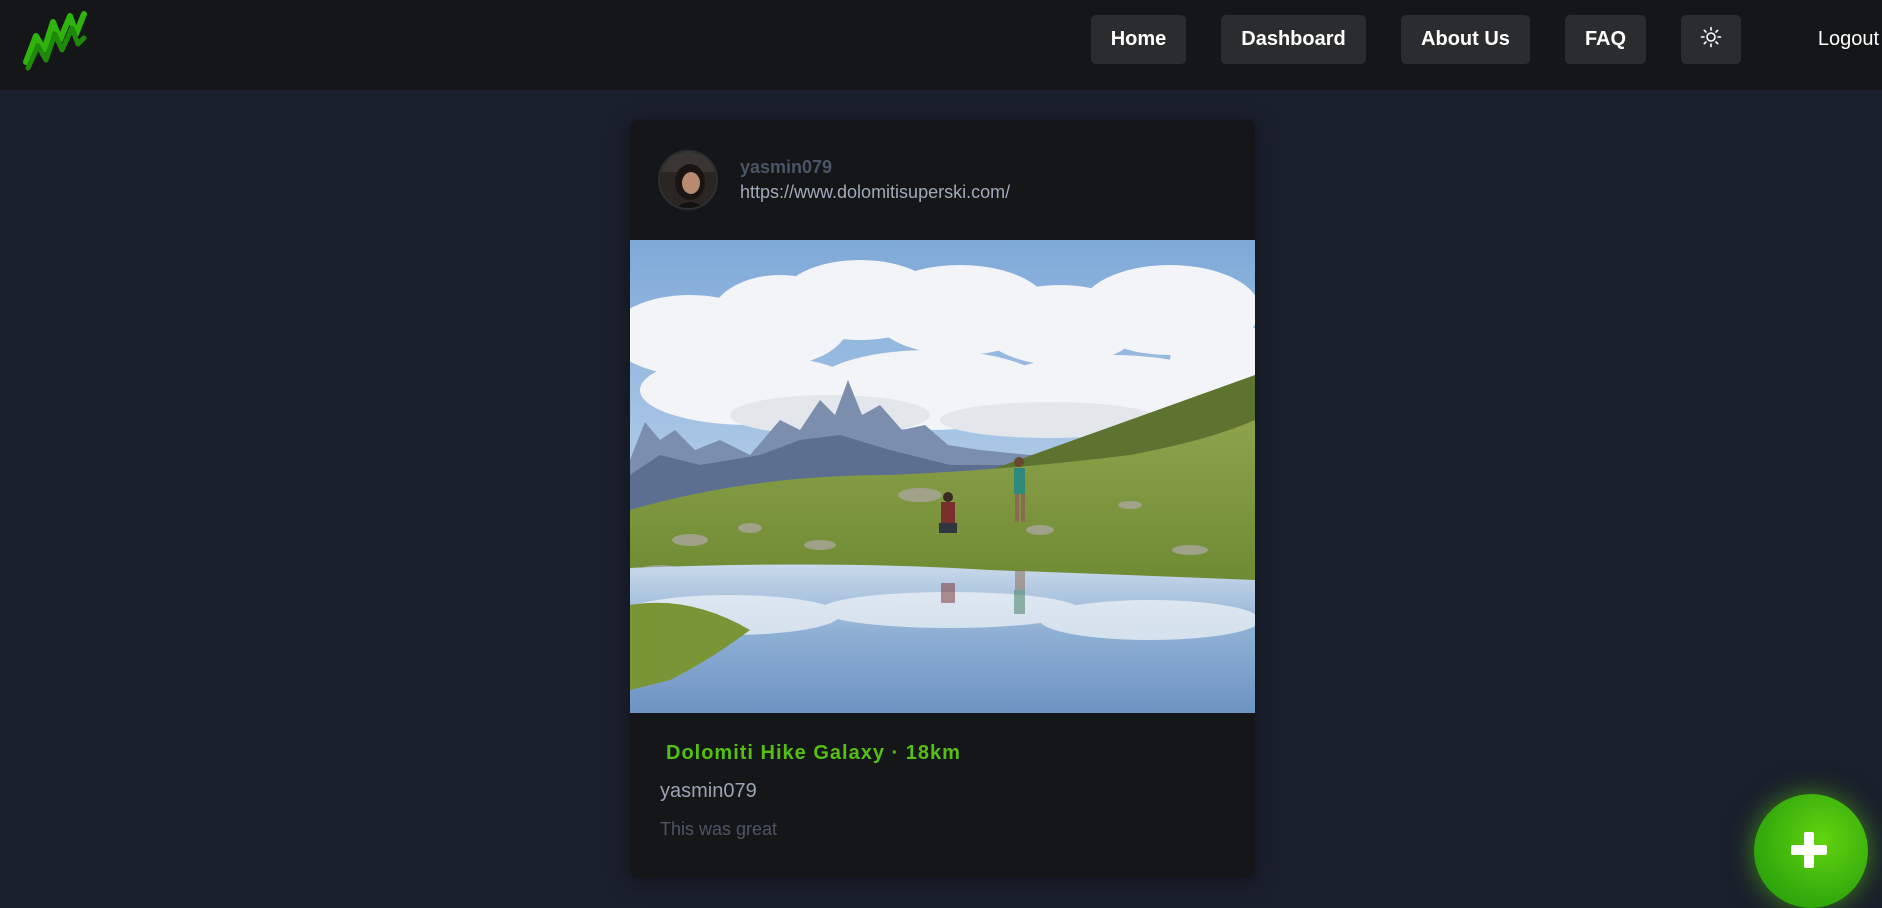  I want to click on plus-icon, so click(1809, 850).